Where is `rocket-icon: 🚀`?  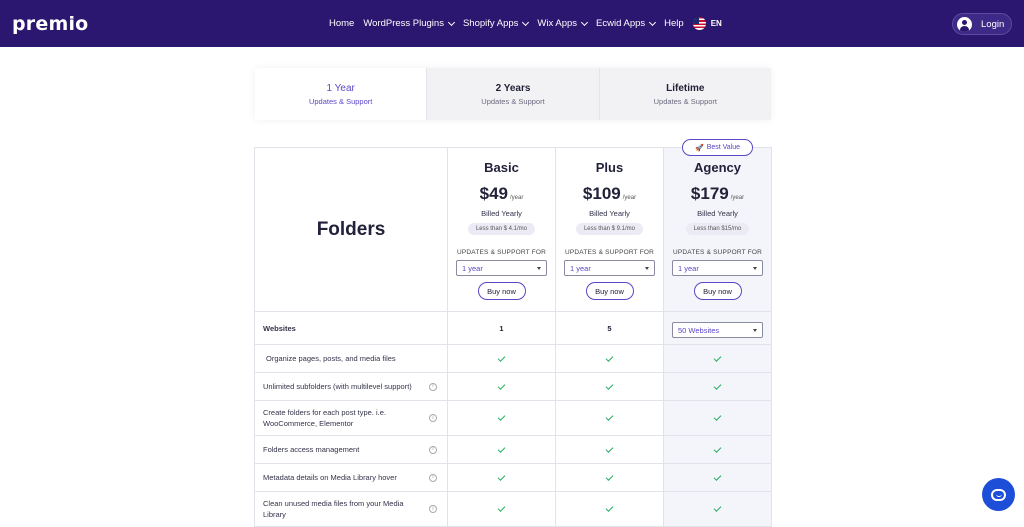 rocket-icon: 🚀 is located at coordinates (699, 148).